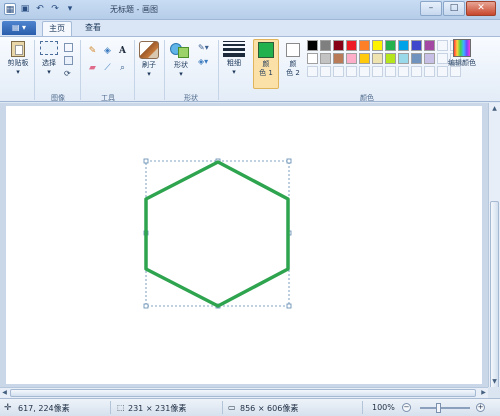  I want to click on canvas-drawing, so click(217, 233).